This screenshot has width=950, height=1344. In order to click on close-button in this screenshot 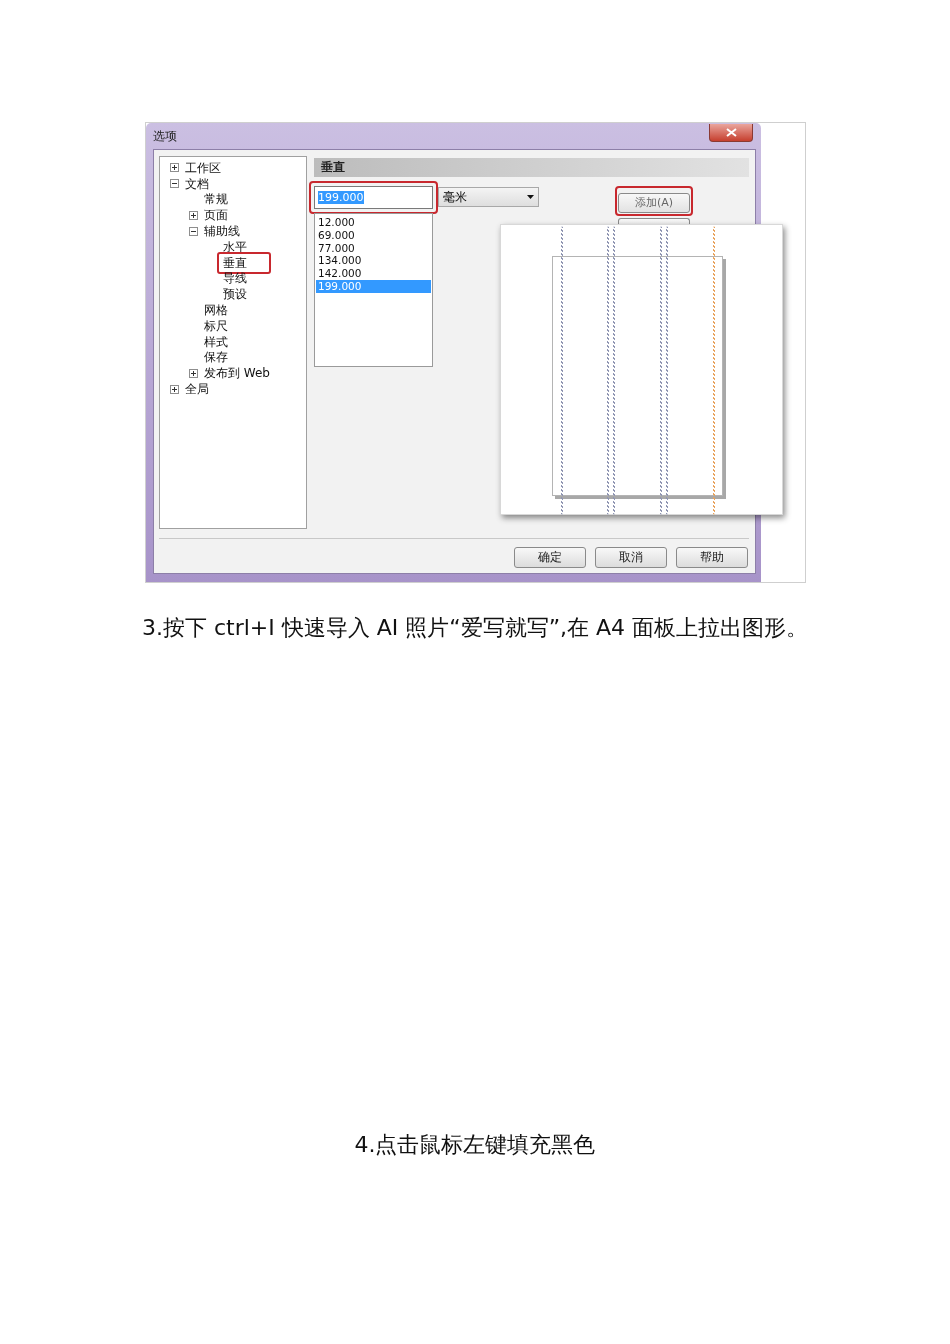, I will do `click(731, 133)`.